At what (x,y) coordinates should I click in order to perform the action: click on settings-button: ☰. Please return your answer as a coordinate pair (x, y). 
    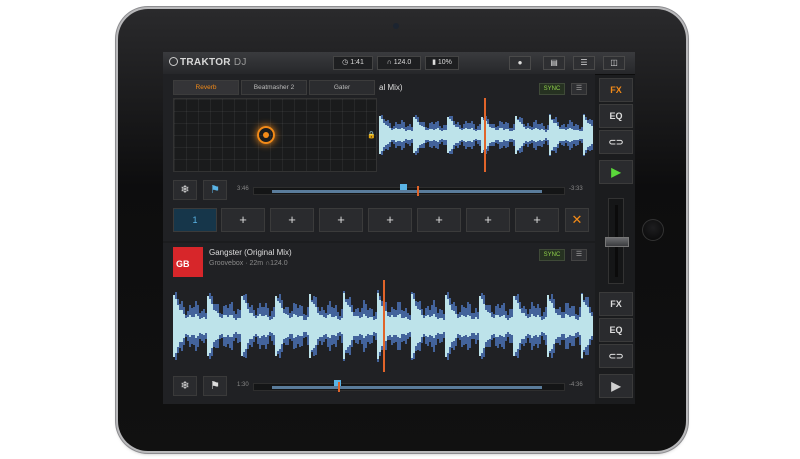
    Looking at the image, I should click on (584, 63).